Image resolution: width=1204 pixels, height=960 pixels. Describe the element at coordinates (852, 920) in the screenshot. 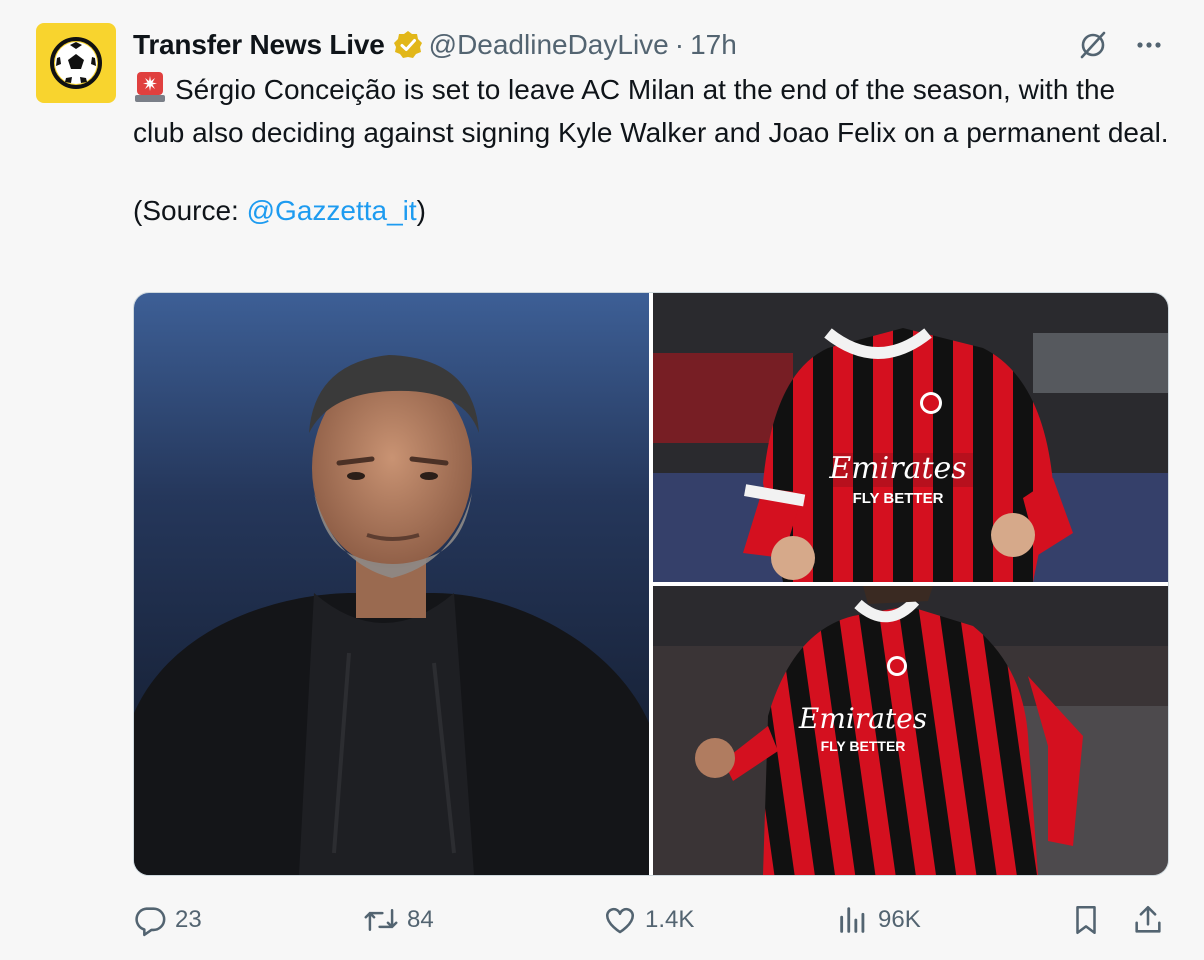

I see `views-icon` at that location.